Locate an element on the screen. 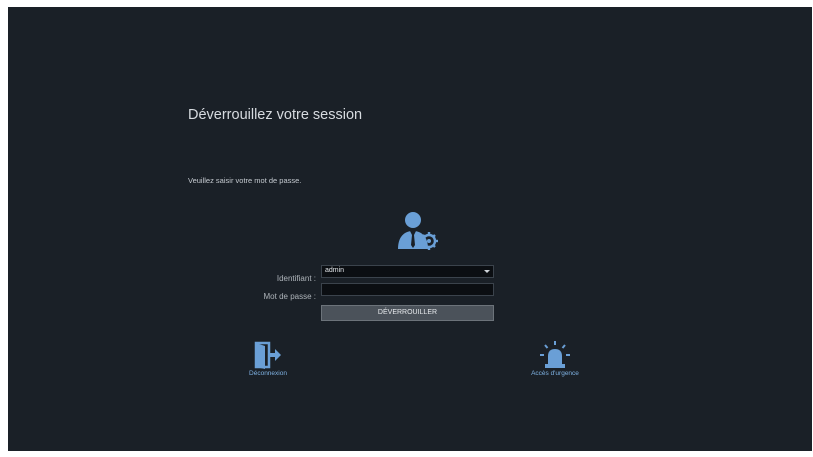 The width and height of the screenshot is (813, 457). password-label: Mot de passe : is located at coordinates (289, 296).